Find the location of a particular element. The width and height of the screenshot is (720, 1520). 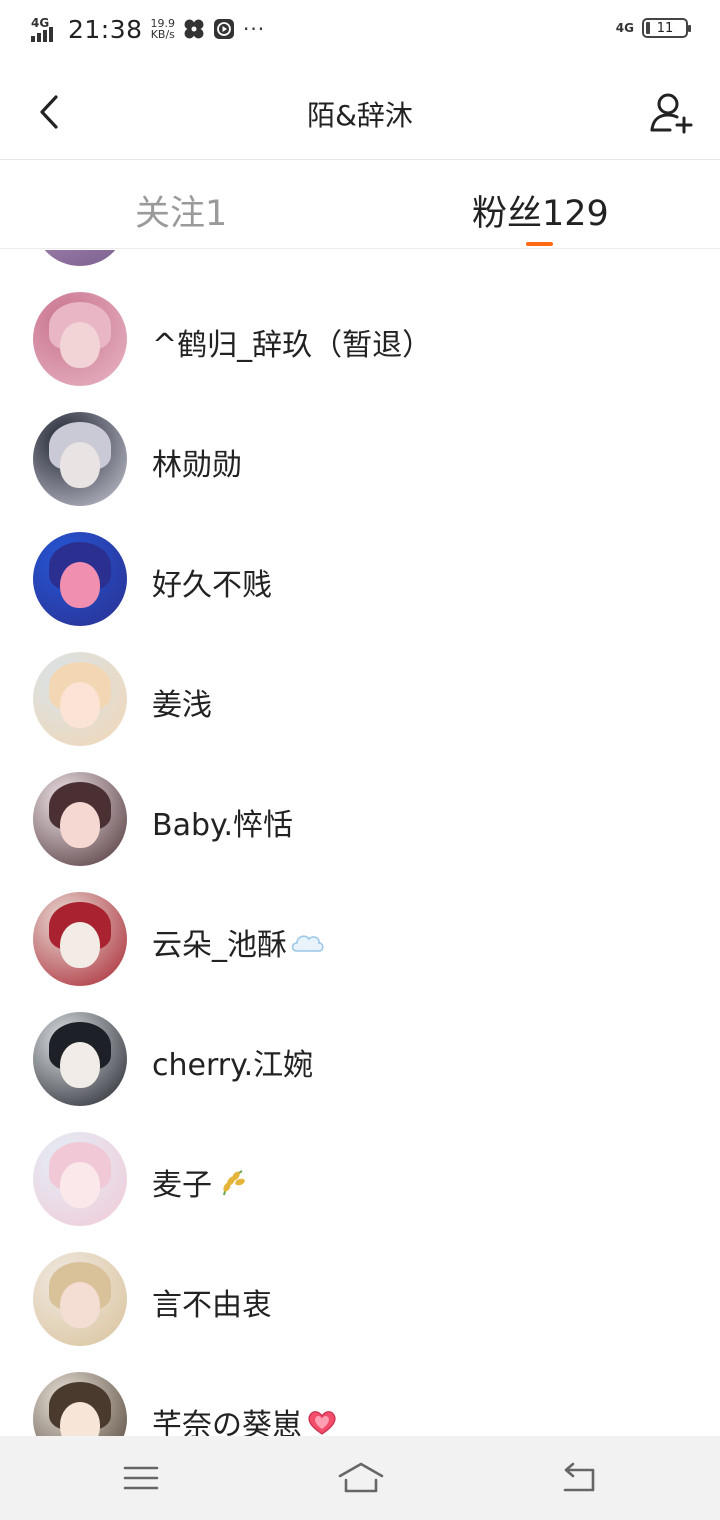

home-icon is located at coordinates (361, 1478).